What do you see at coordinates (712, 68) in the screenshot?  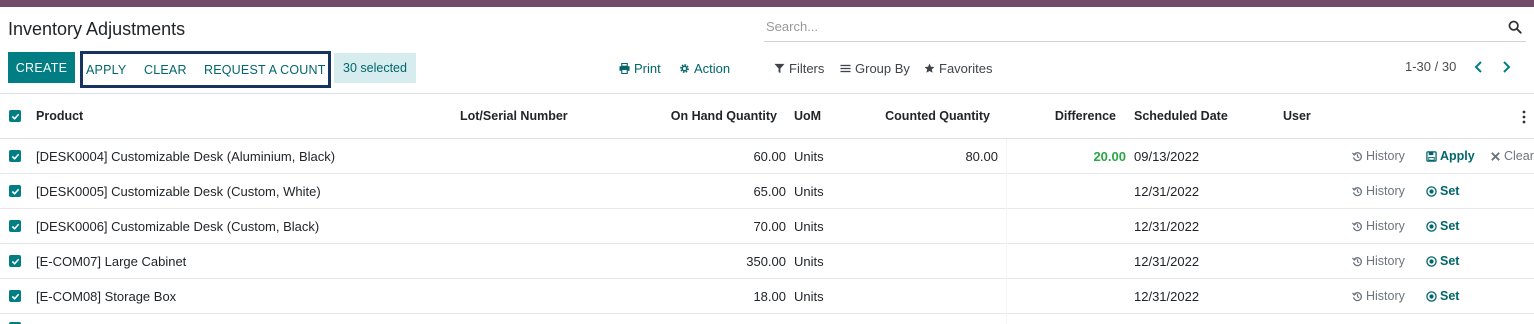 I see `action-label: Action` at bounding box center [712, 68].